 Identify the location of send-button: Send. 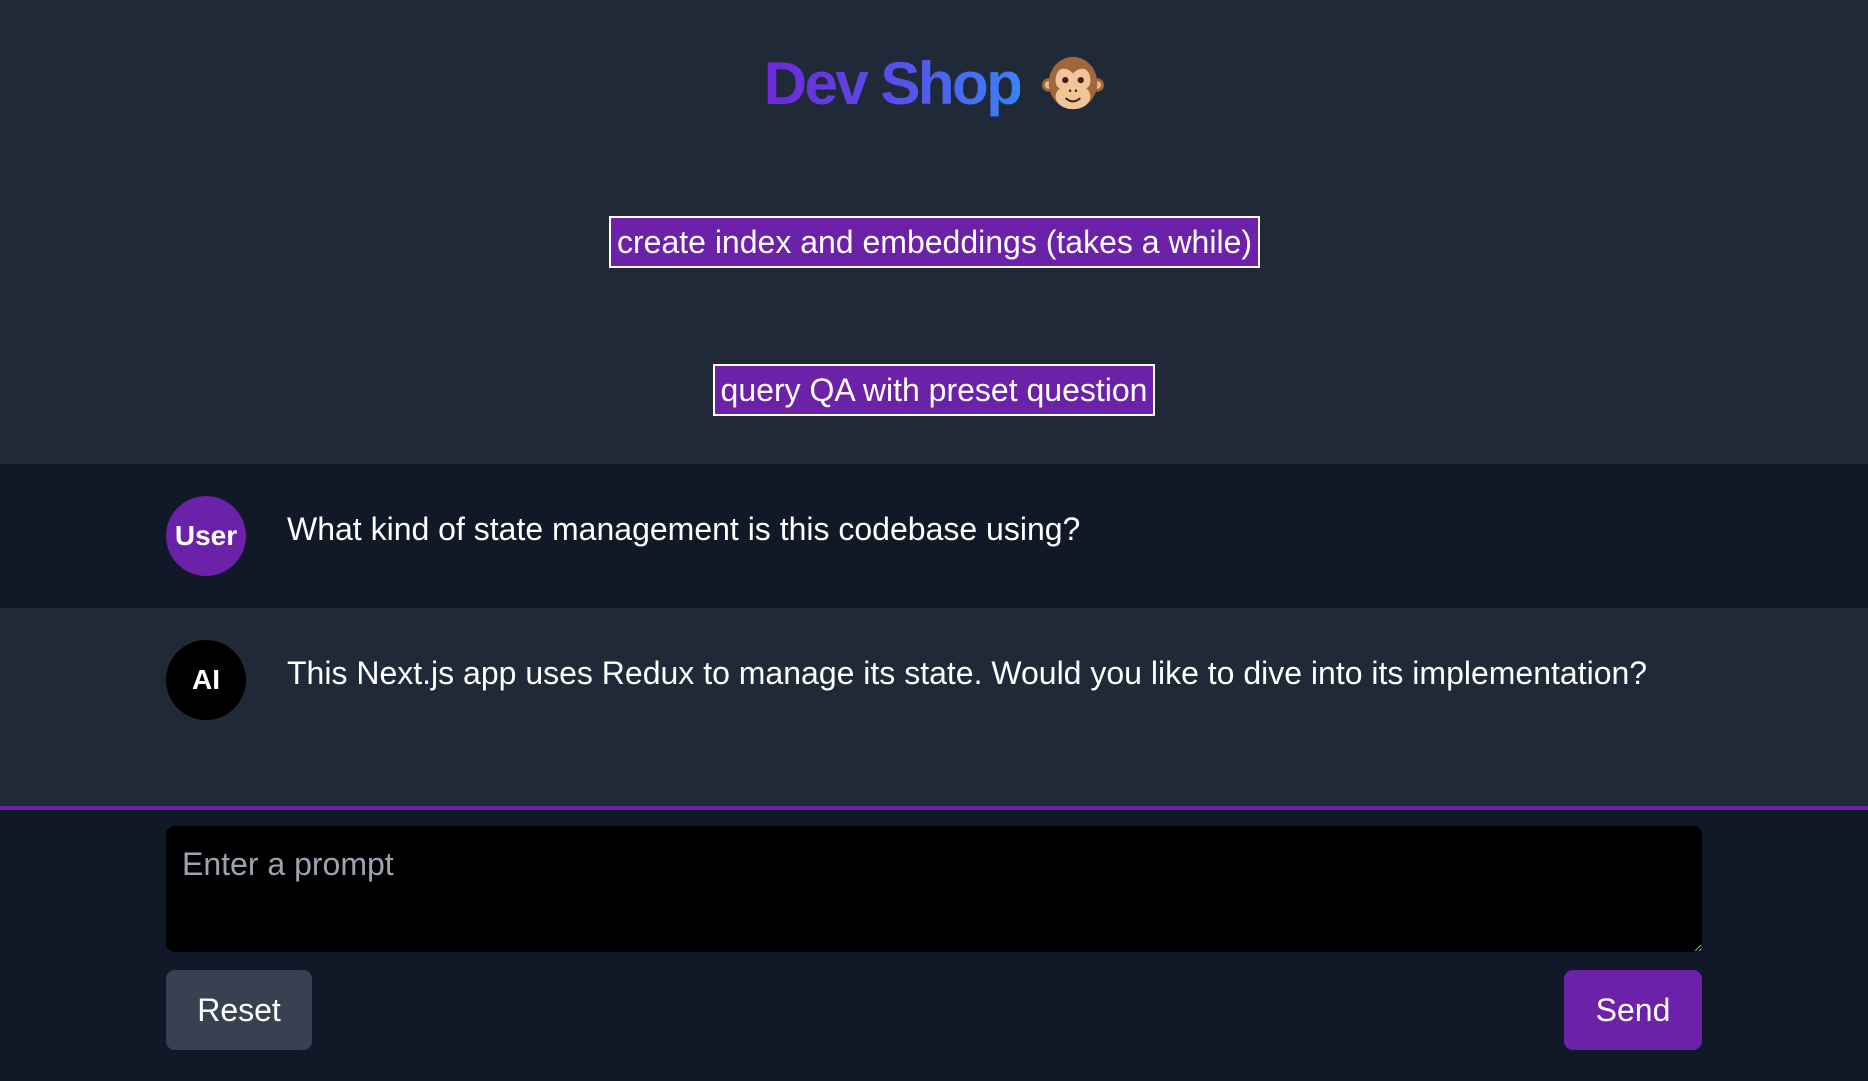
(1633, 1010).